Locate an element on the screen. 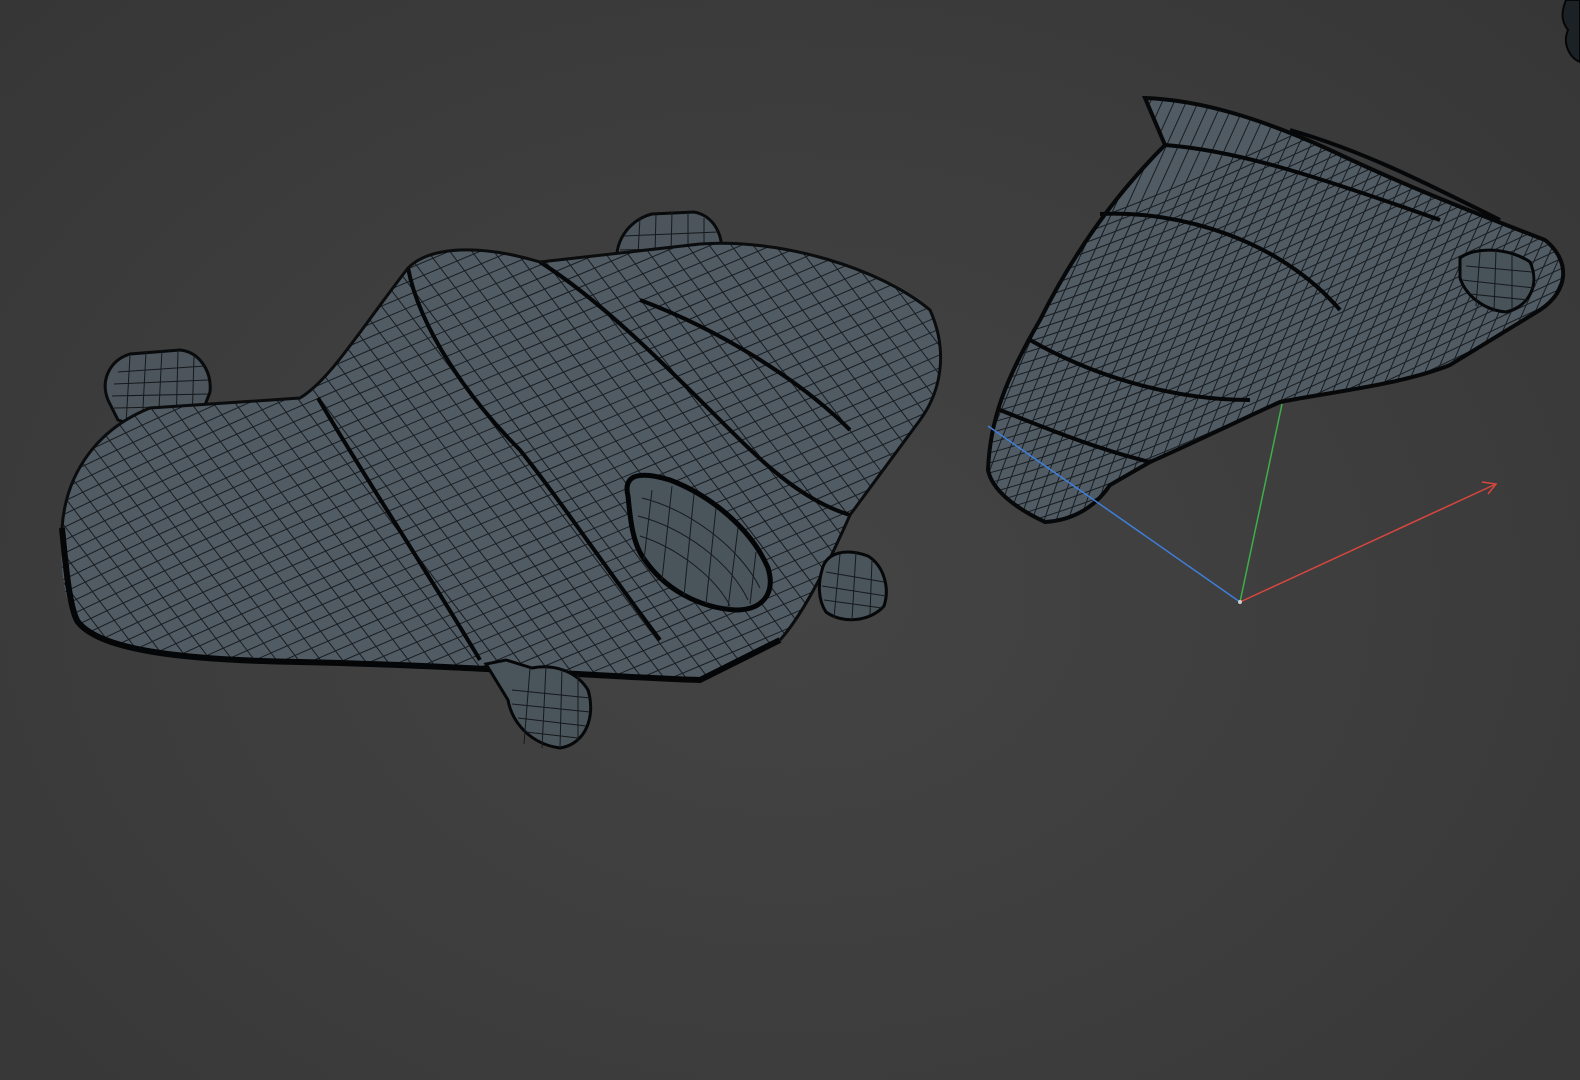 Image resolution: width=1580 pixels, height=1080 pixels. landing-gear-front is located at coordinates (852, 586).